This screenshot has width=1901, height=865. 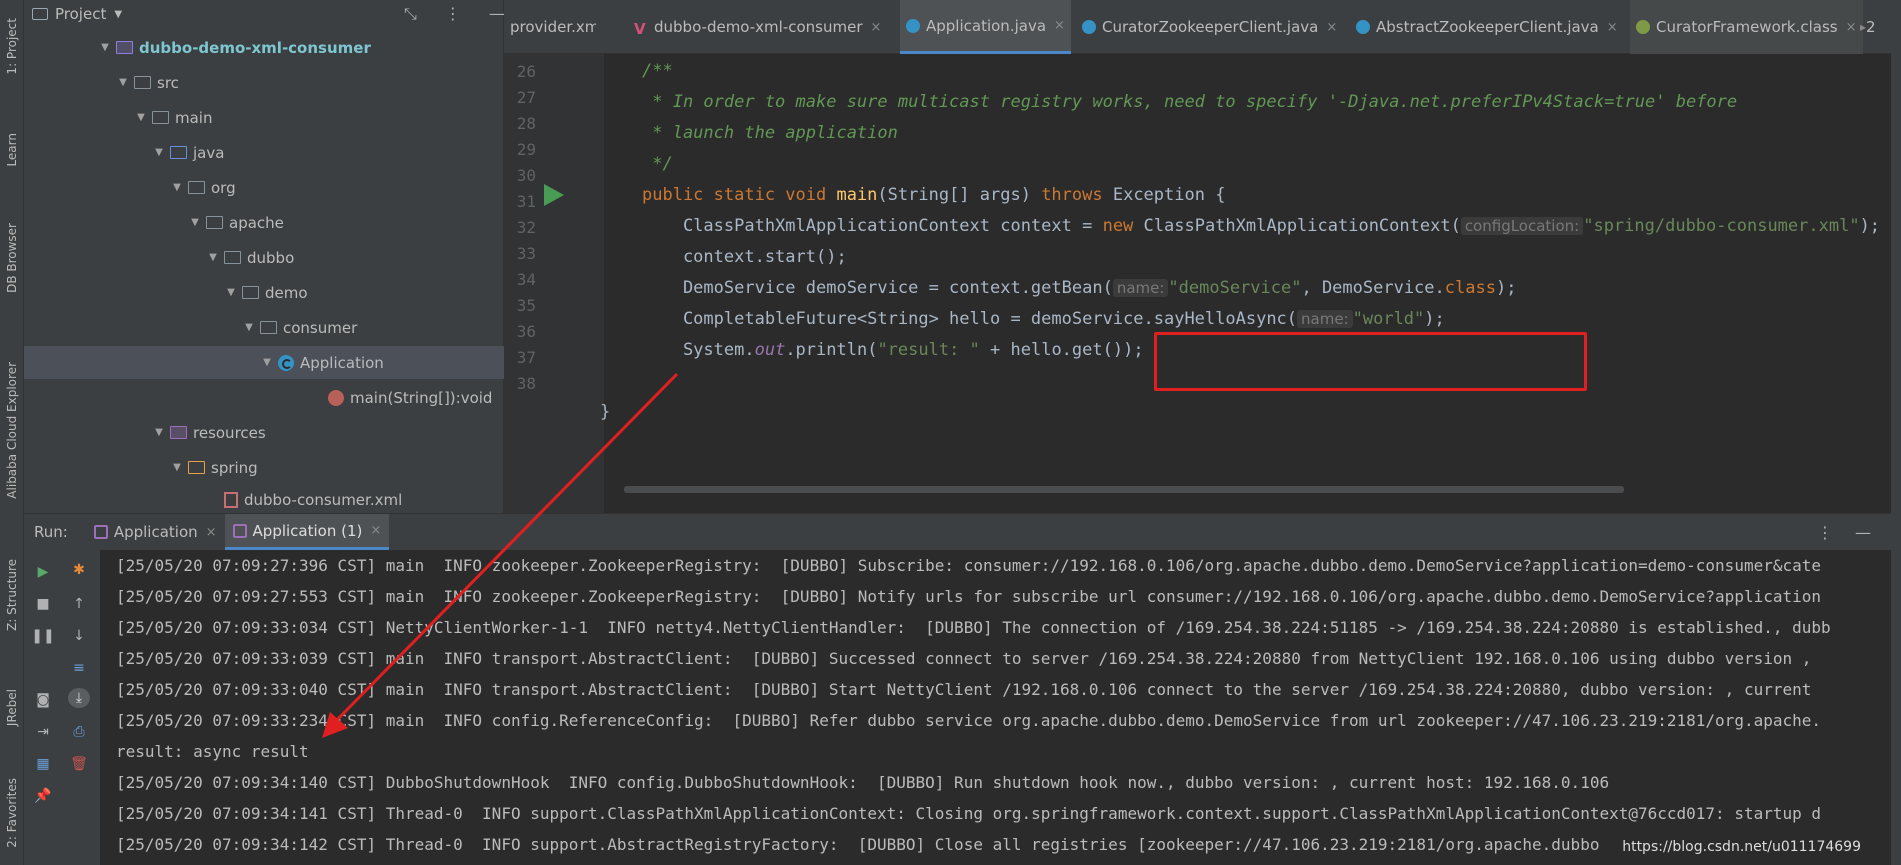 I want to click on code-line-26: /**, so click(x=657, y=71).